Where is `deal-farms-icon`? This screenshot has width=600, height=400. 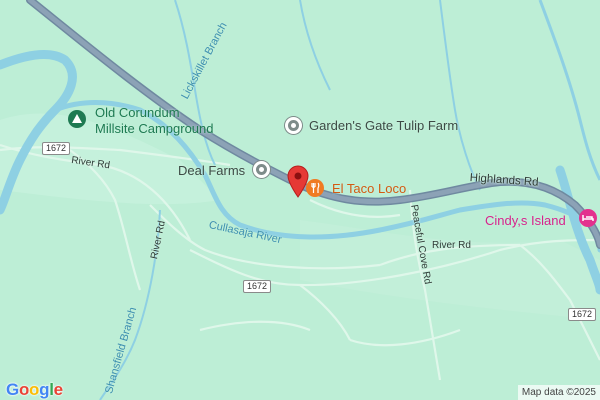
deal-farms-icon is located at coordinates (261, 169).